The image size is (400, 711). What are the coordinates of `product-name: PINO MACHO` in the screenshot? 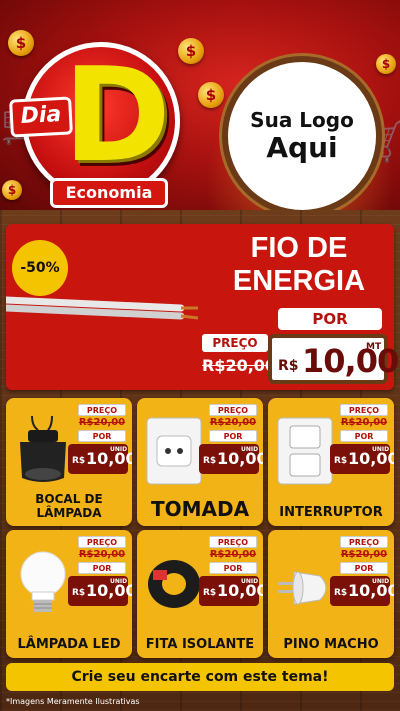 It's located at (331, 644).